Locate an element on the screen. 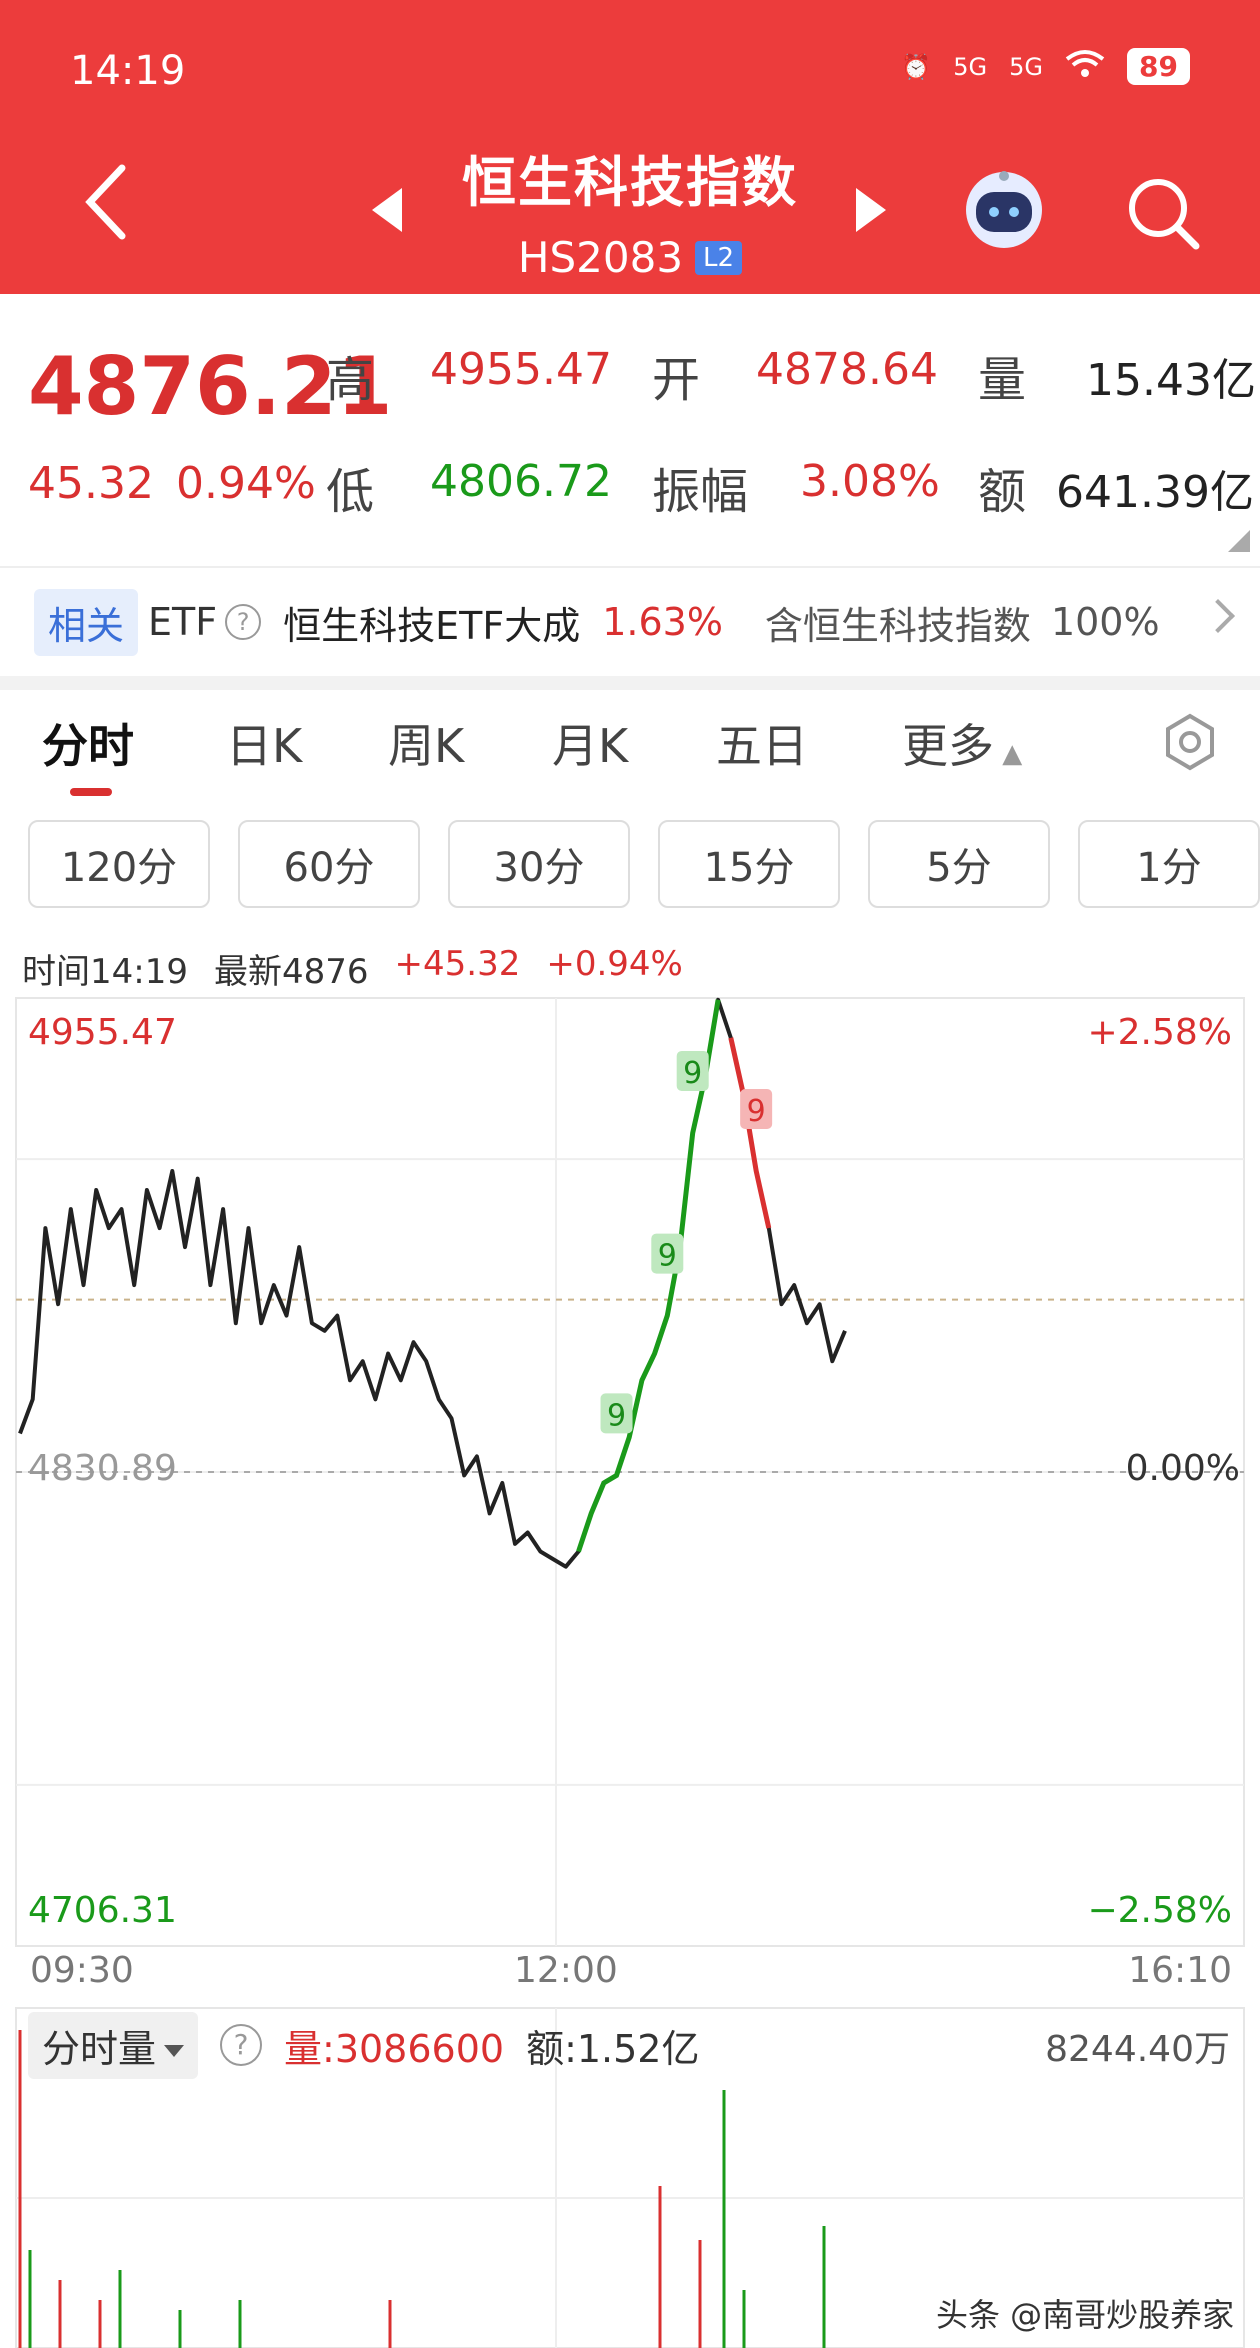 This screenshot has height=2348, width=1260. volume-amount: 量:3086600 is located at coordinates (394, 2048).